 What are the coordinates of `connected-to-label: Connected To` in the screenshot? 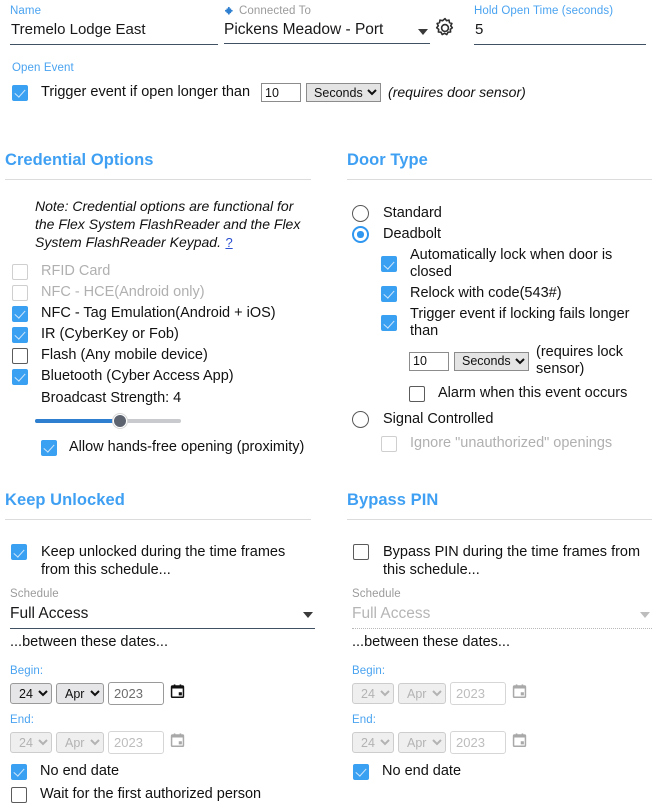 It's located at (275, 11).